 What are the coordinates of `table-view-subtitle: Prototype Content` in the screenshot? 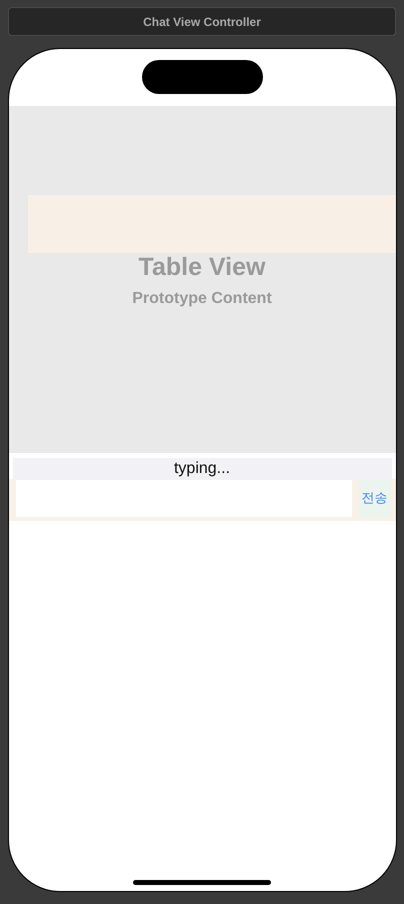 It's located at (202, 299).